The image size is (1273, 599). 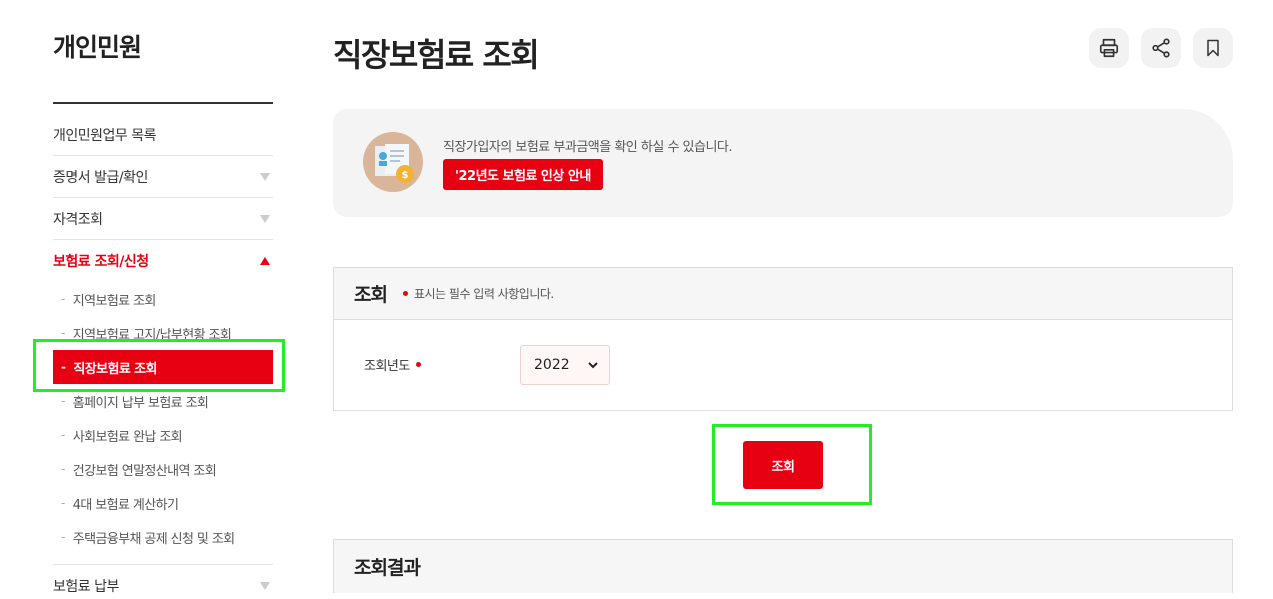 I want to click on query-row-year: 조회년도 2022, so click(x=783, y=365).